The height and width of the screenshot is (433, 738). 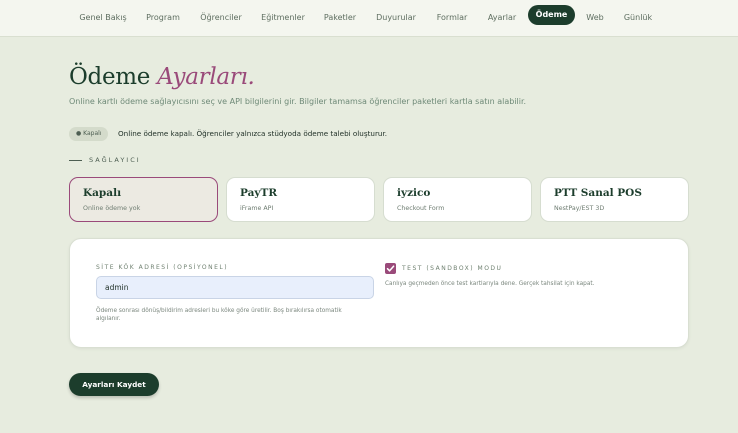 I want to click on nav-item-paketler: Paketler, so click(x=340, y=17).